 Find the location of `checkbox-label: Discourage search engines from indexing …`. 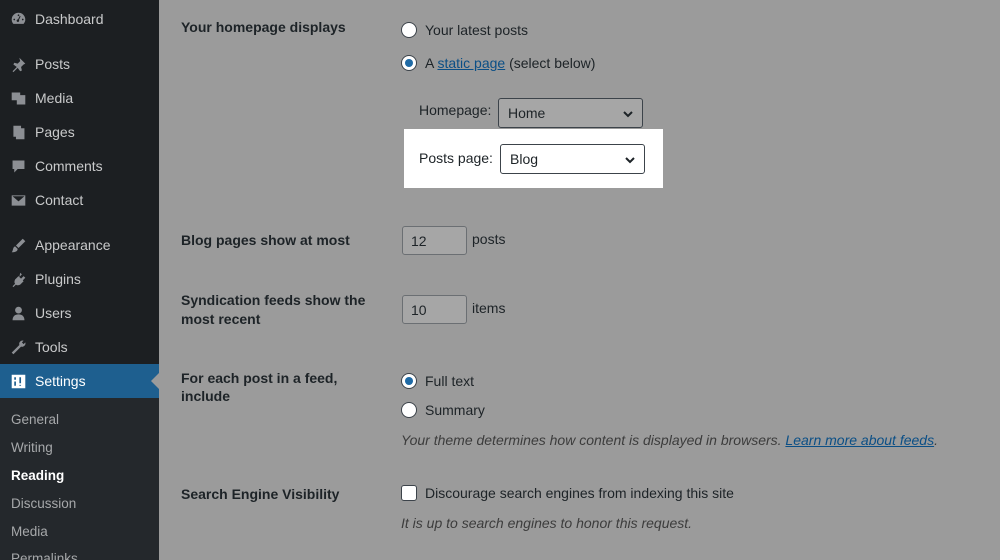

checkbox-label: Discourage search engines from indexing … is located at coordinates (579, 493).